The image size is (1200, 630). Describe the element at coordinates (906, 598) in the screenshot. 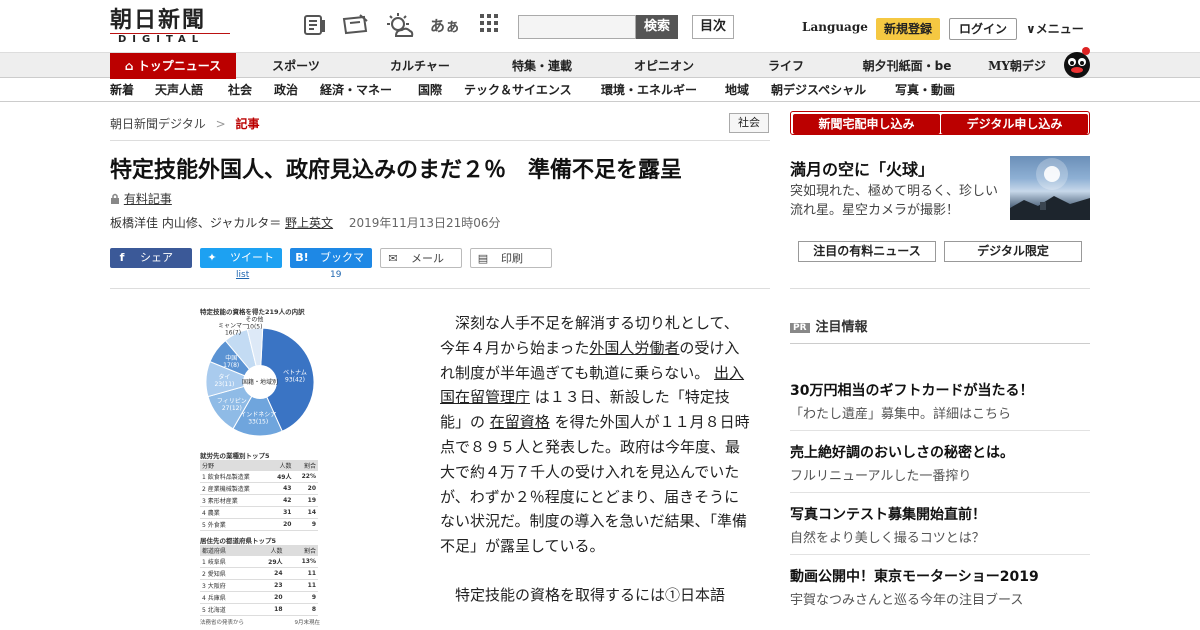

I see `notice-description: 宇賀なつみさんと巡る今年の注目ブース` at that location.